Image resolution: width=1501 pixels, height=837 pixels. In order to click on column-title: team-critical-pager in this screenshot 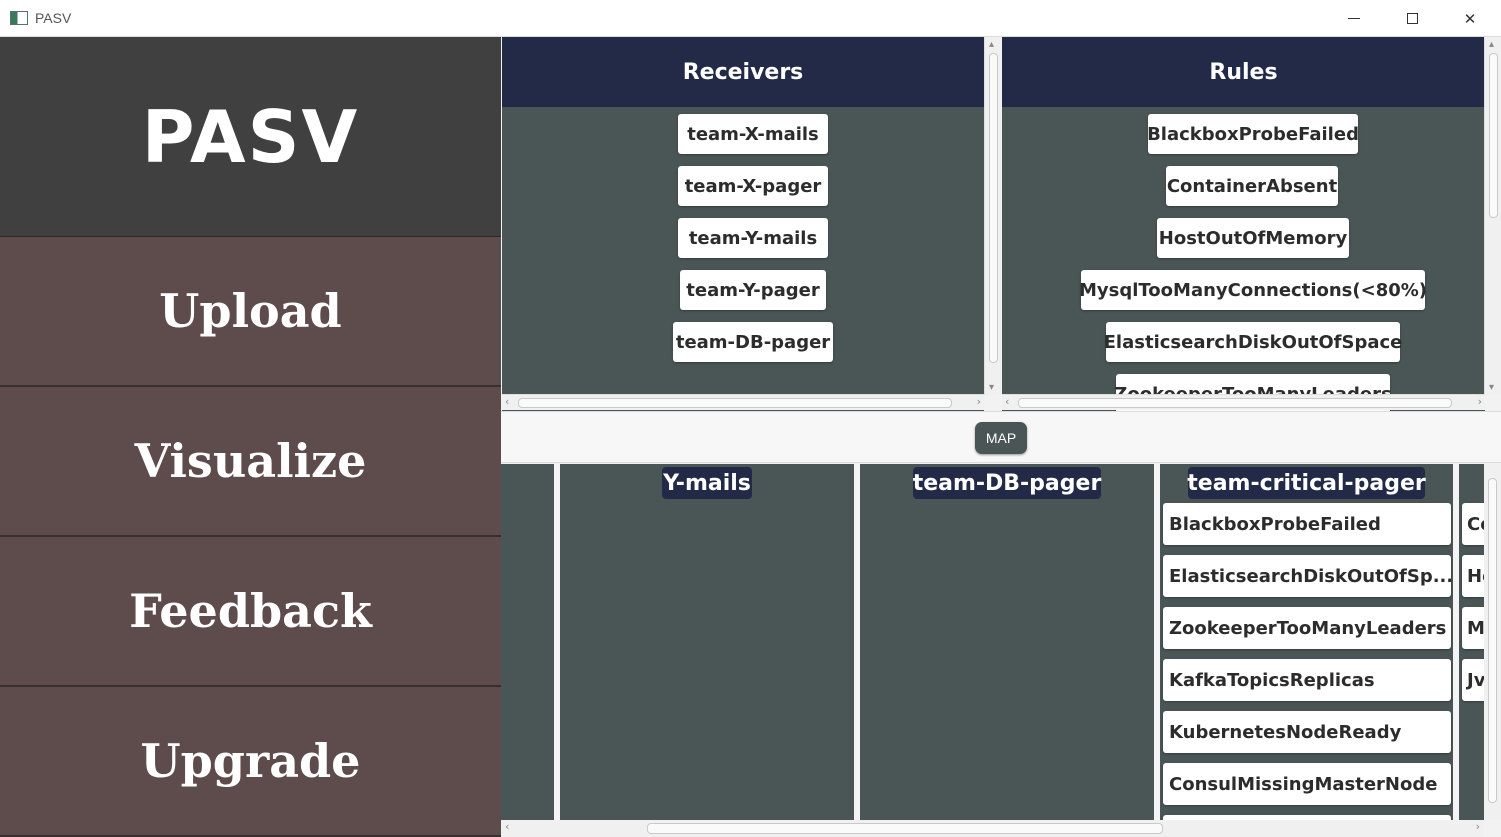, I will do `click(1306, 483)`.